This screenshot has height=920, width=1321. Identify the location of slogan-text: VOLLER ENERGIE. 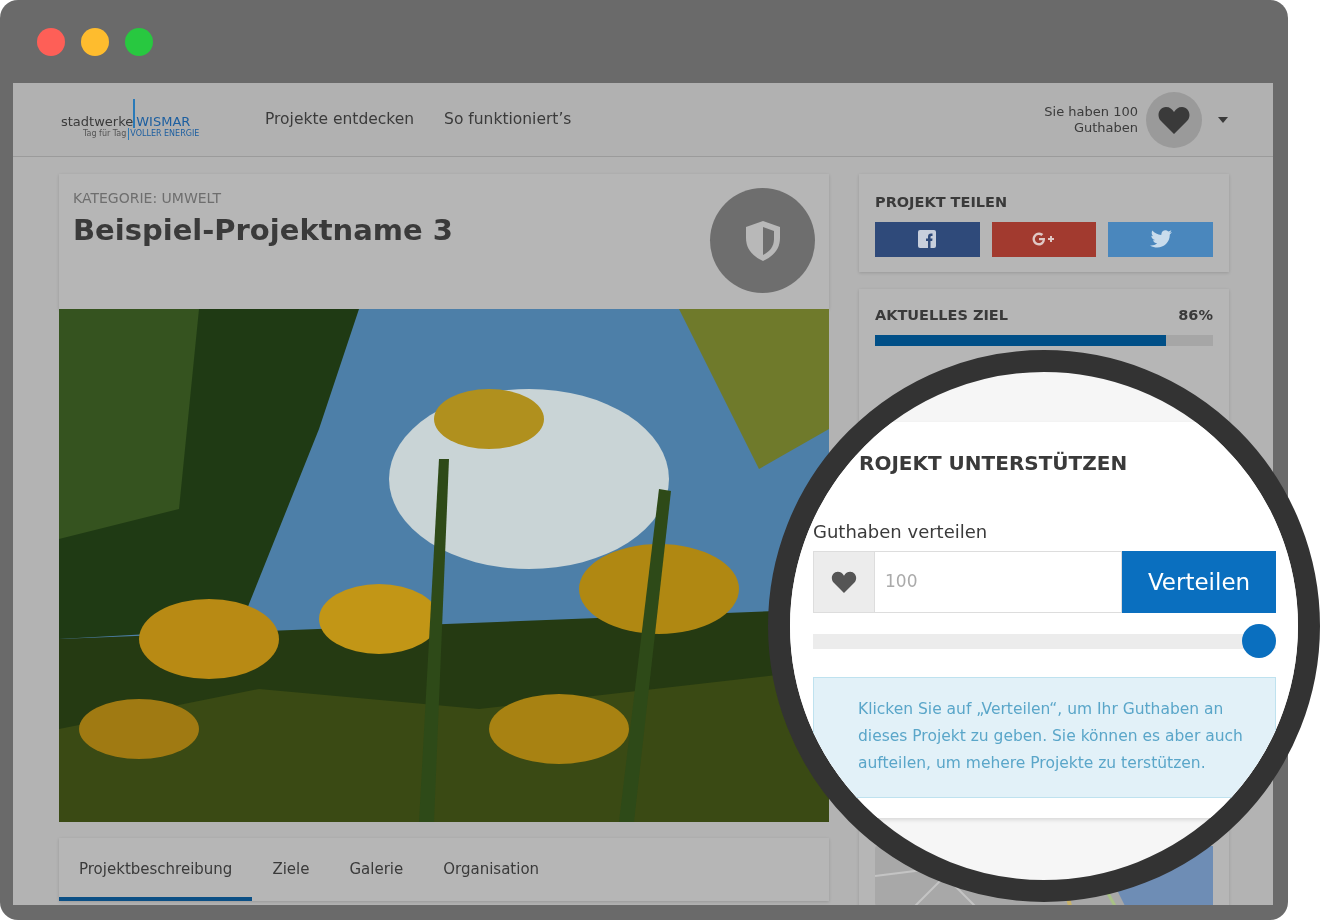
(164, 134).